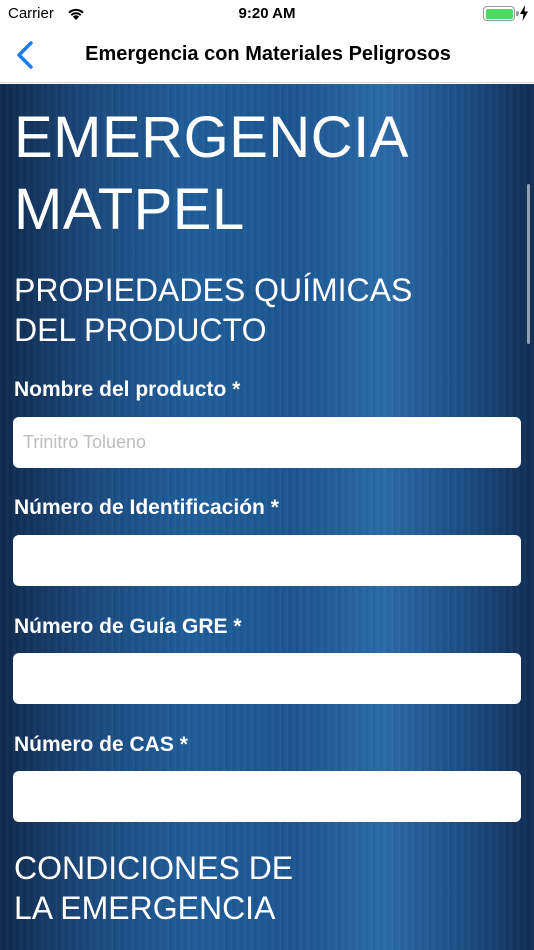 Image resolution: width=534 pixels, height=950 pixels. I want to click on battery-icon, so click(501, 13).